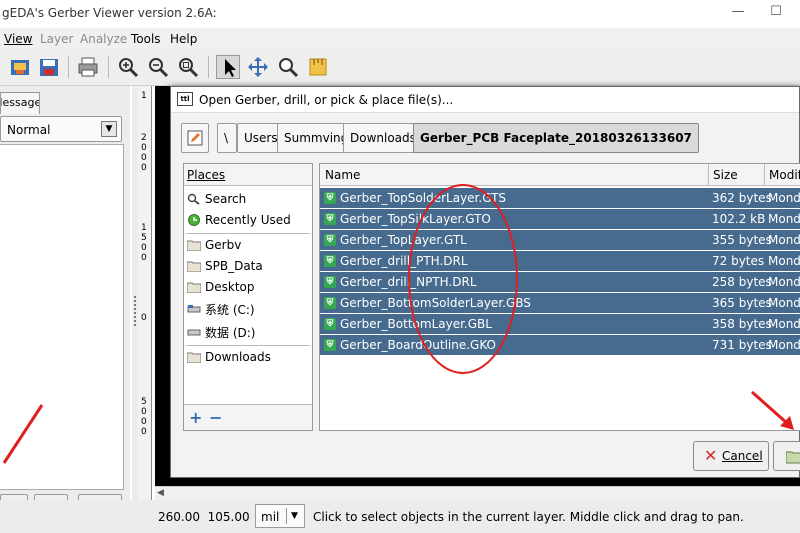  What do you see at coordinates (731, 456) in the screenshot?
I see `cancel-button: ✕ Cancel` at bounding box center [731, 456].